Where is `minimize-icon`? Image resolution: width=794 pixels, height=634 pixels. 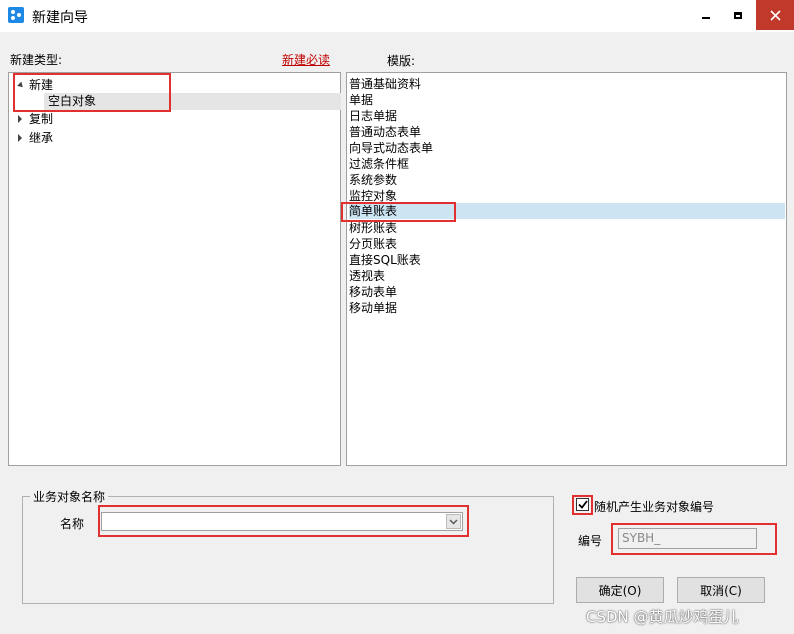 minimize-icon is located at coordinates (706, 18).